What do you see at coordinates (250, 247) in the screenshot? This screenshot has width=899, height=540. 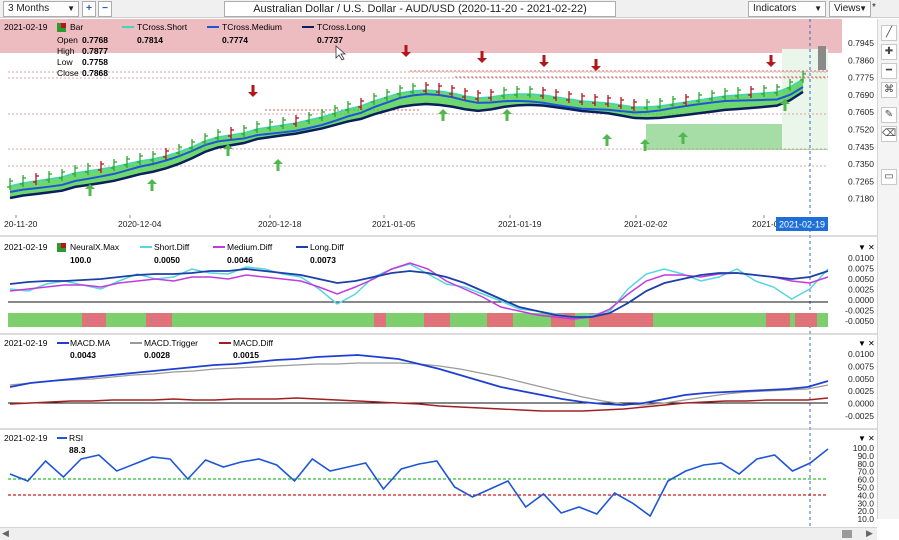 I see `medium-diff-name: Medium.Diff` at bounding box center [250, 247].